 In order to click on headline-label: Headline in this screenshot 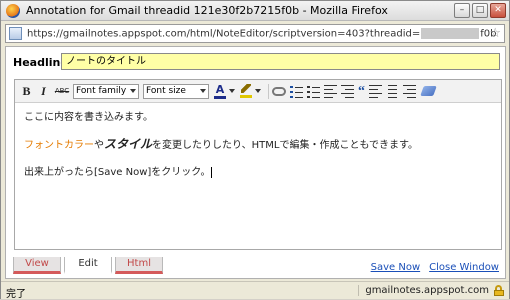, I will do `click(40, 62)`.